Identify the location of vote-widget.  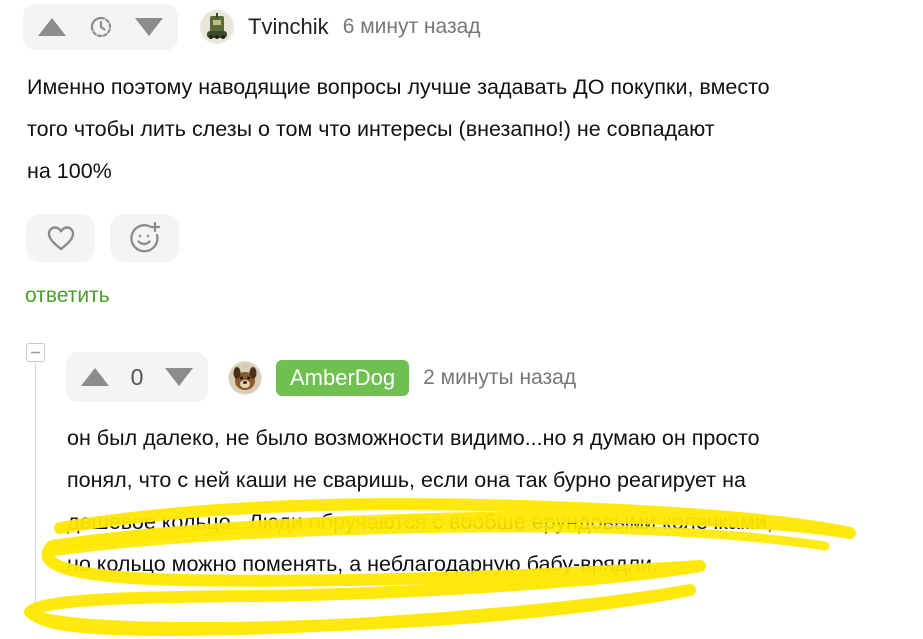
(100, 27).